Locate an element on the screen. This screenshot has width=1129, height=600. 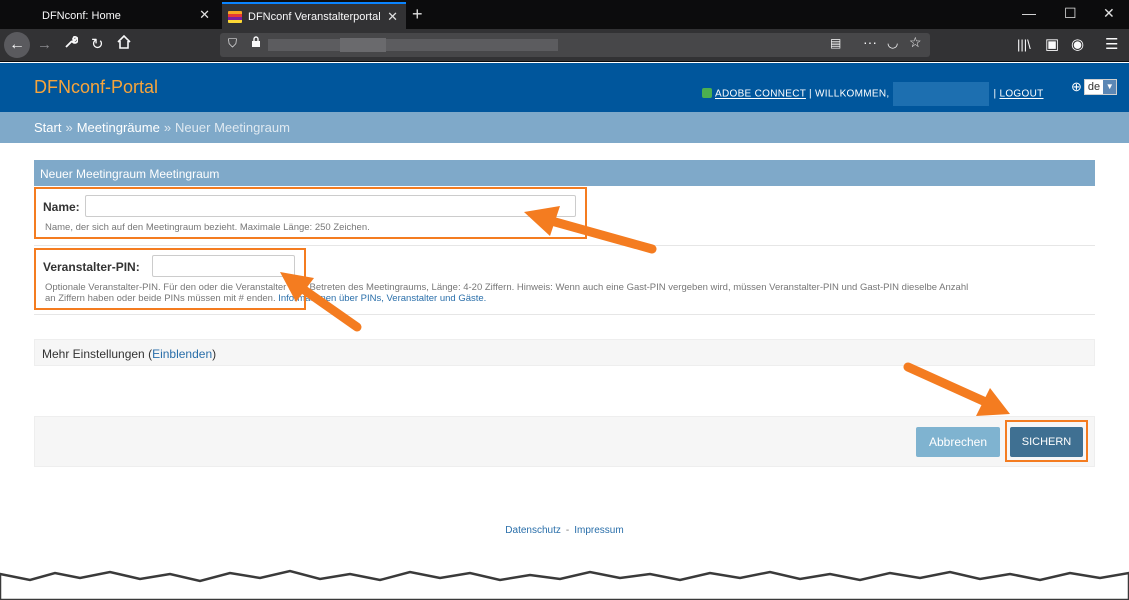
reader-view-icon: ▤ is located at coordinates (835, 43).